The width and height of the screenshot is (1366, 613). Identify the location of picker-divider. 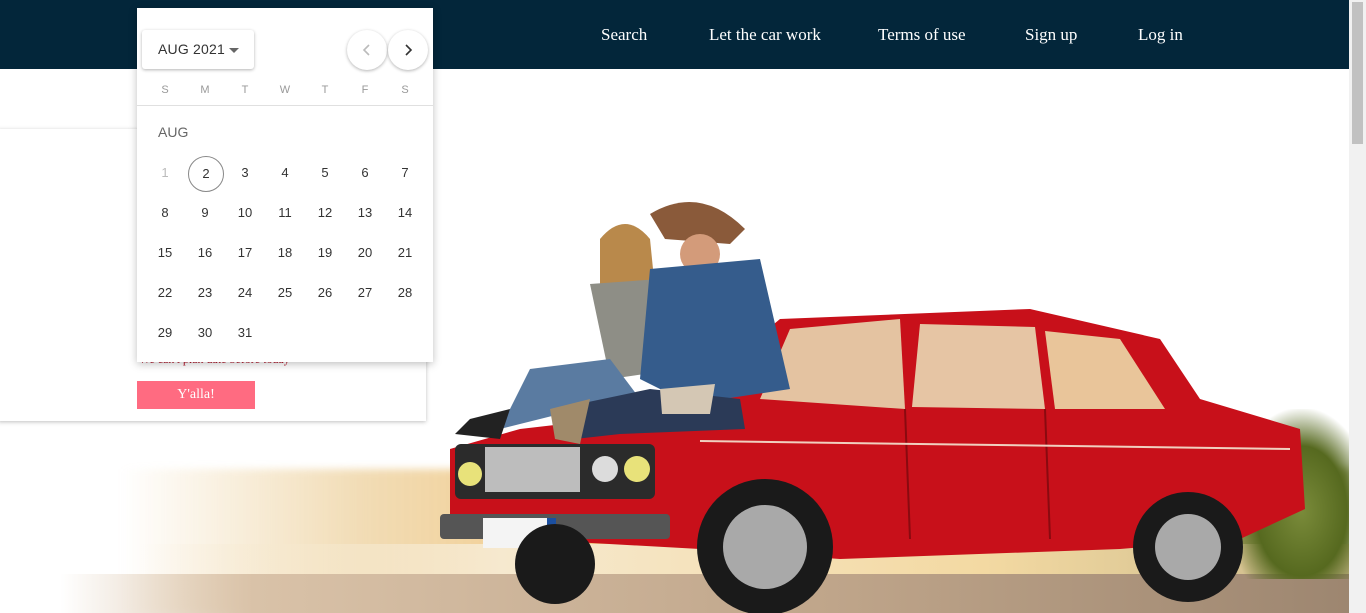
(285, 105).